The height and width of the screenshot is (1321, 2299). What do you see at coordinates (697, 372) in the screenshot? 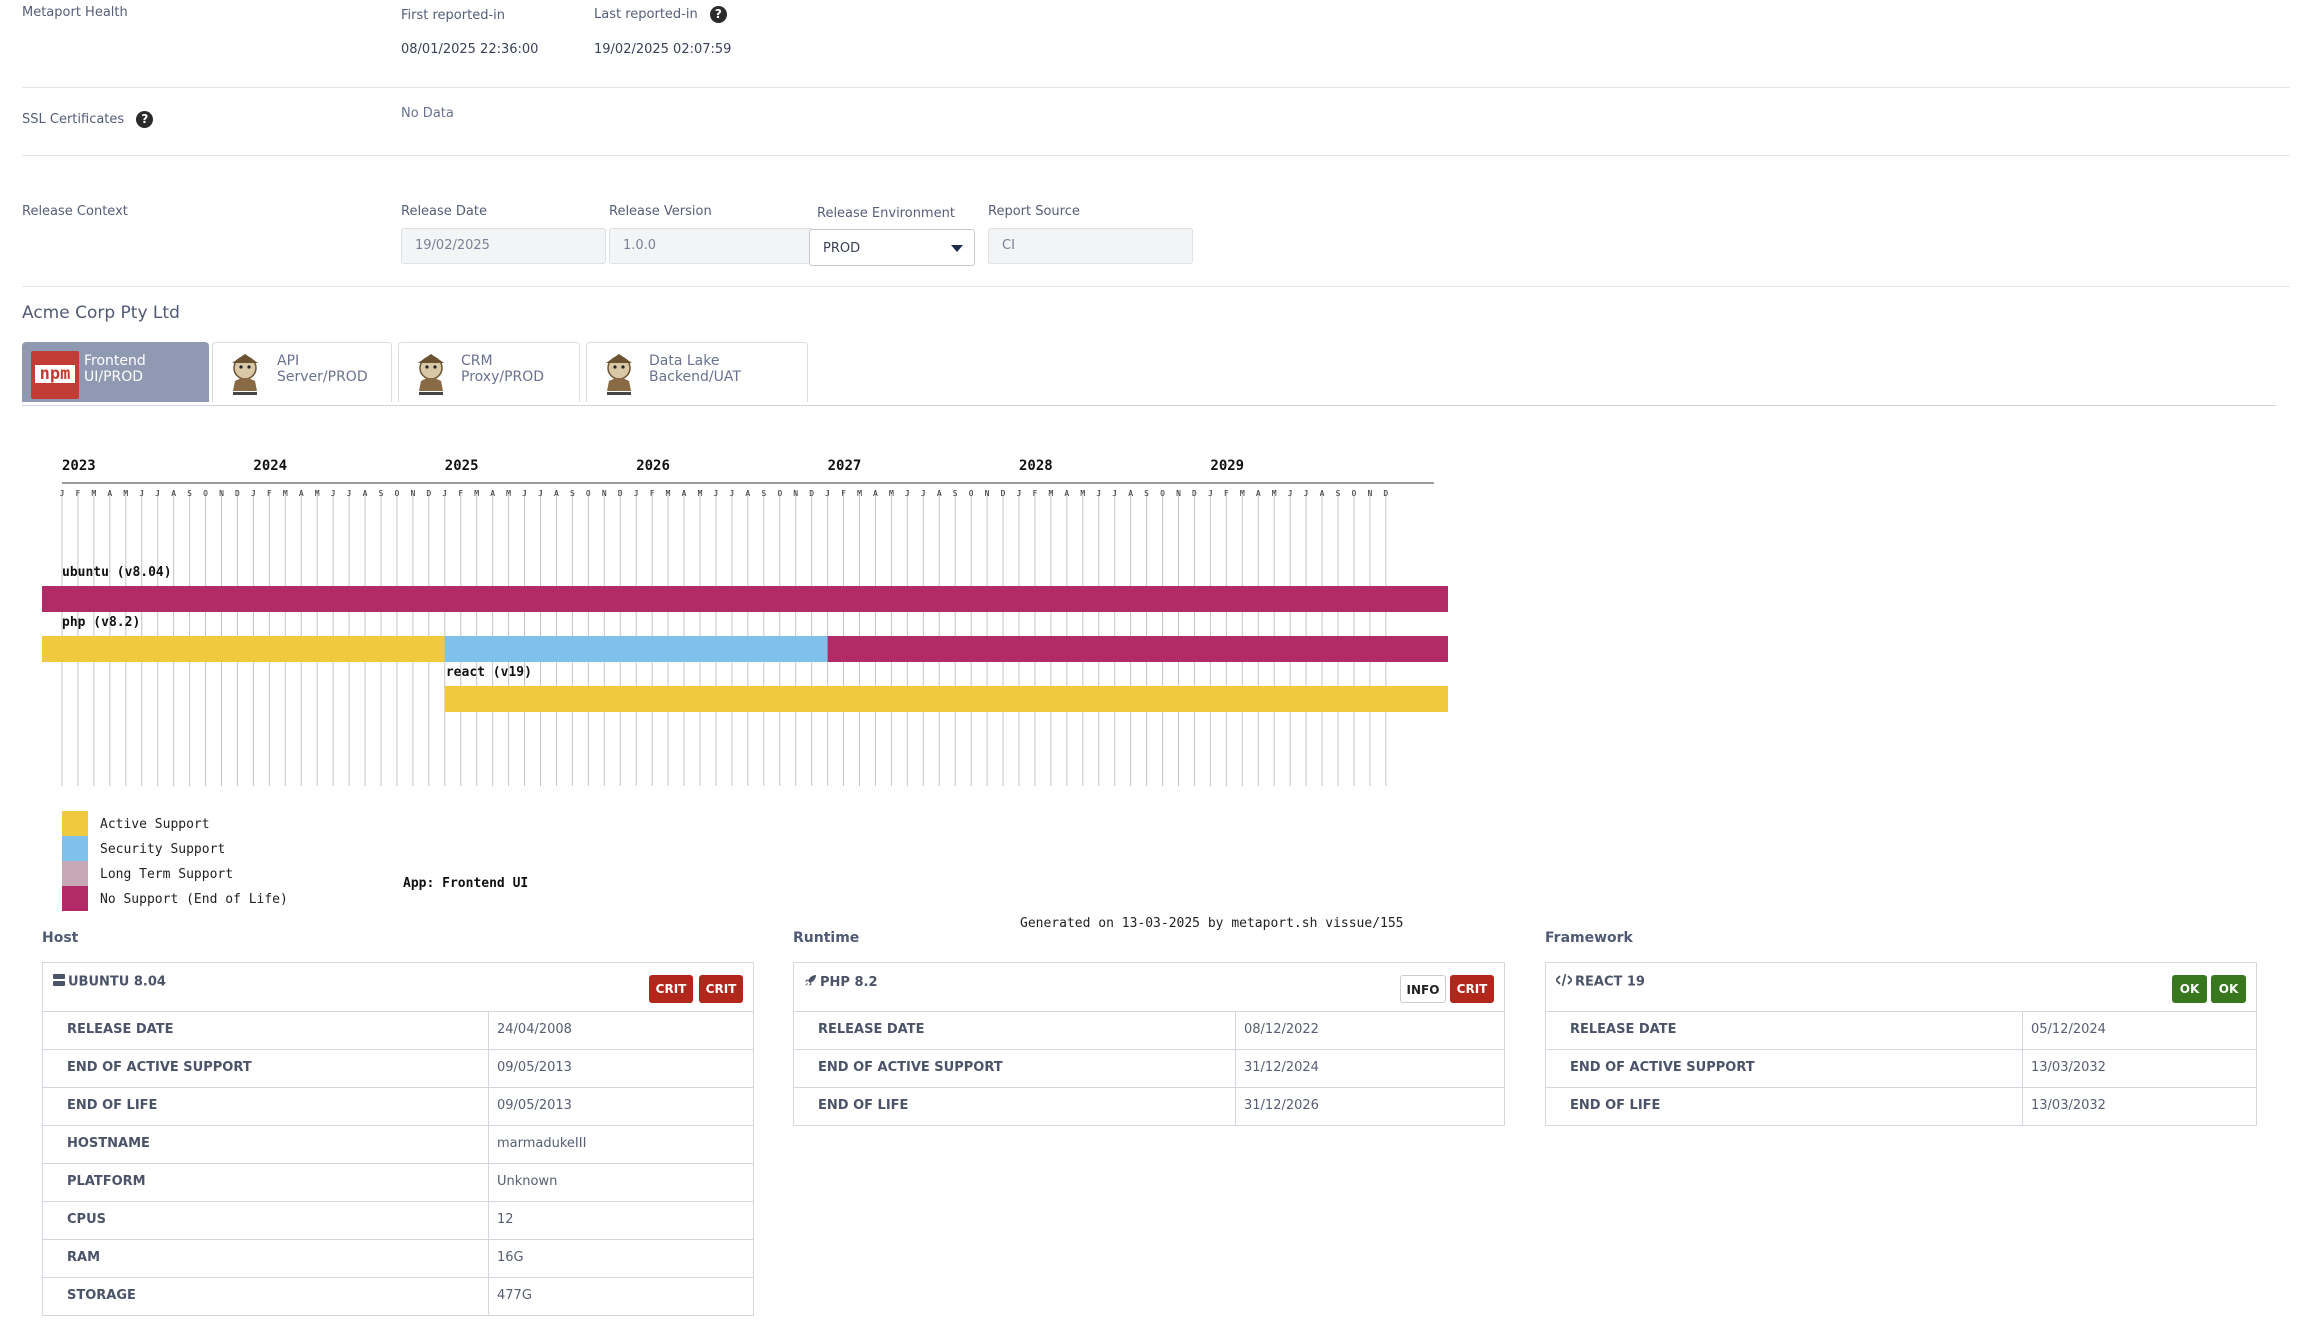
I see `tab-data-lake-backend: Data Lake Backend/UAT` at bounding box center [697, 372].